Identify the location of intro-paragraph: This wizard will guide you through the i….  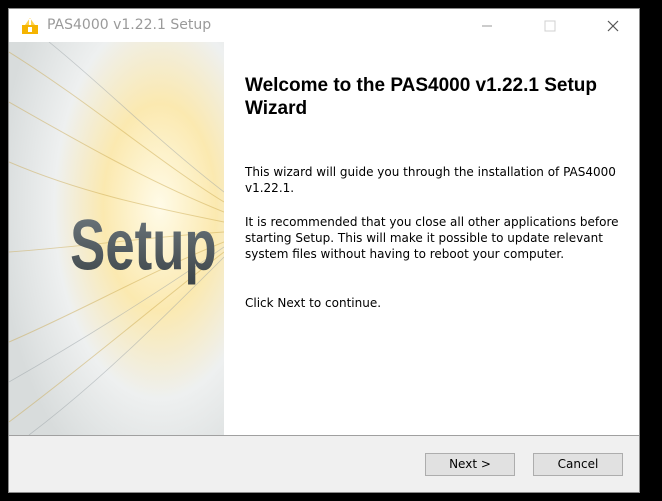
(430, 180).